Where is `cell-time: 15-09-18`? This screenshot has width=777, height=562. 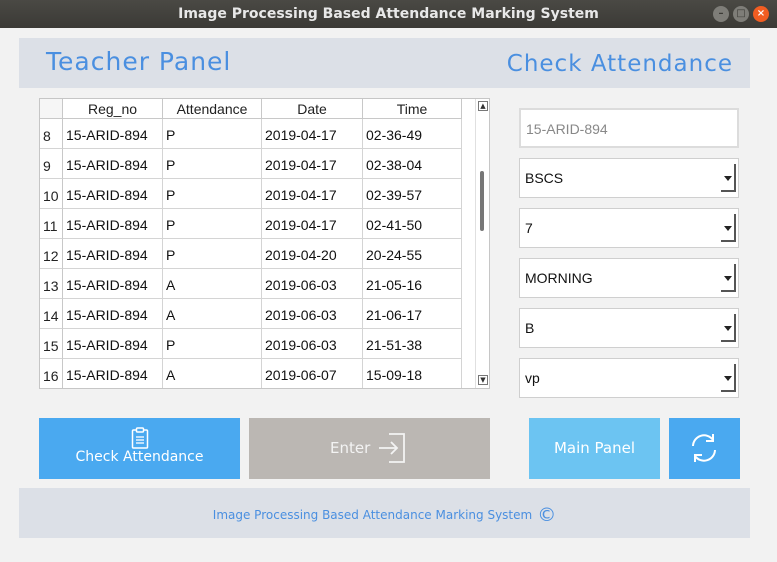 cell-time: 15-09-18 is located at coordinates (412, 373).